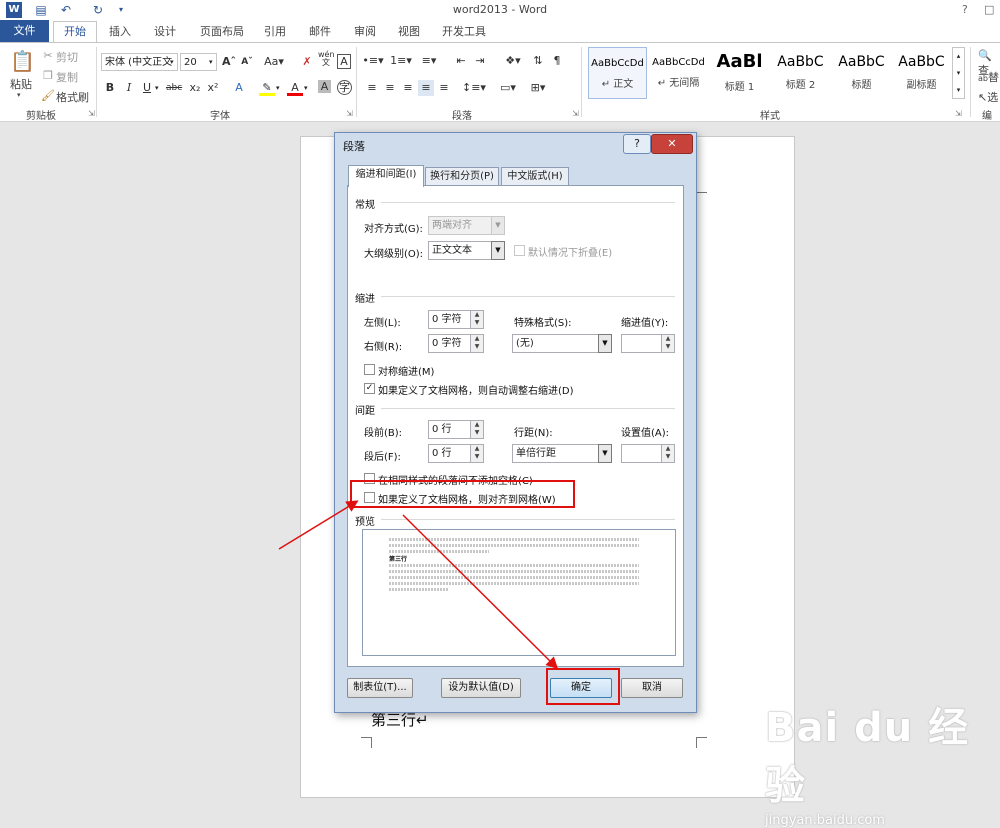  What do you see at coordinates (386, 176) in the screenshot?
I see `tab-indents-spacing: 缩进和间距(I)` at bounding box center [386, 176].